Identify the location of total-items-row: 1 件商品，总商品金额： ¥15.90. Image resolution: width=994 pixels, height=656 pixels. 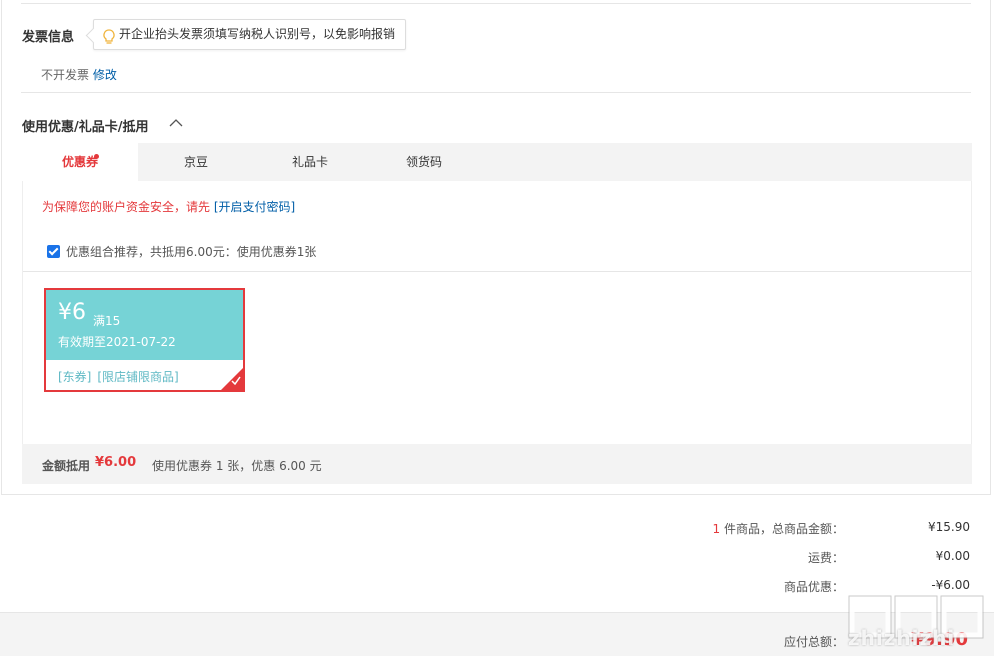
(497, 528).